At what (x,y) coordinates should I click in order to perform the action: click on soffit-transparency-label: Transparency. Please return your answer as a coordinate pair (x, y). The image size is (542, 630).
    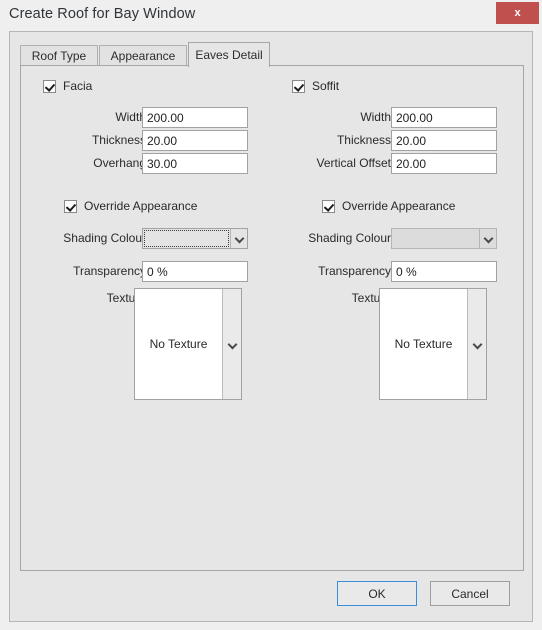
    Looking at the image, I should click on (354, 271).